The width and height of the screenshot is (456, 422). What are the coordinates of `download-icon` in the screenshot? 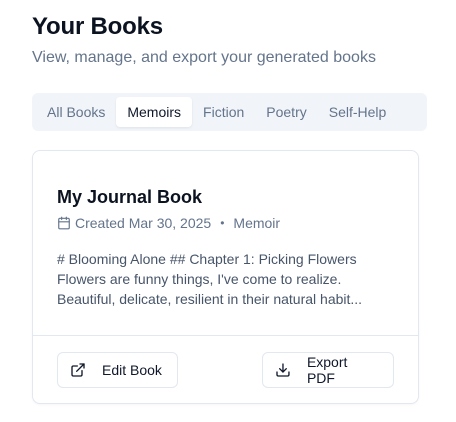 It's located at (283, 370).